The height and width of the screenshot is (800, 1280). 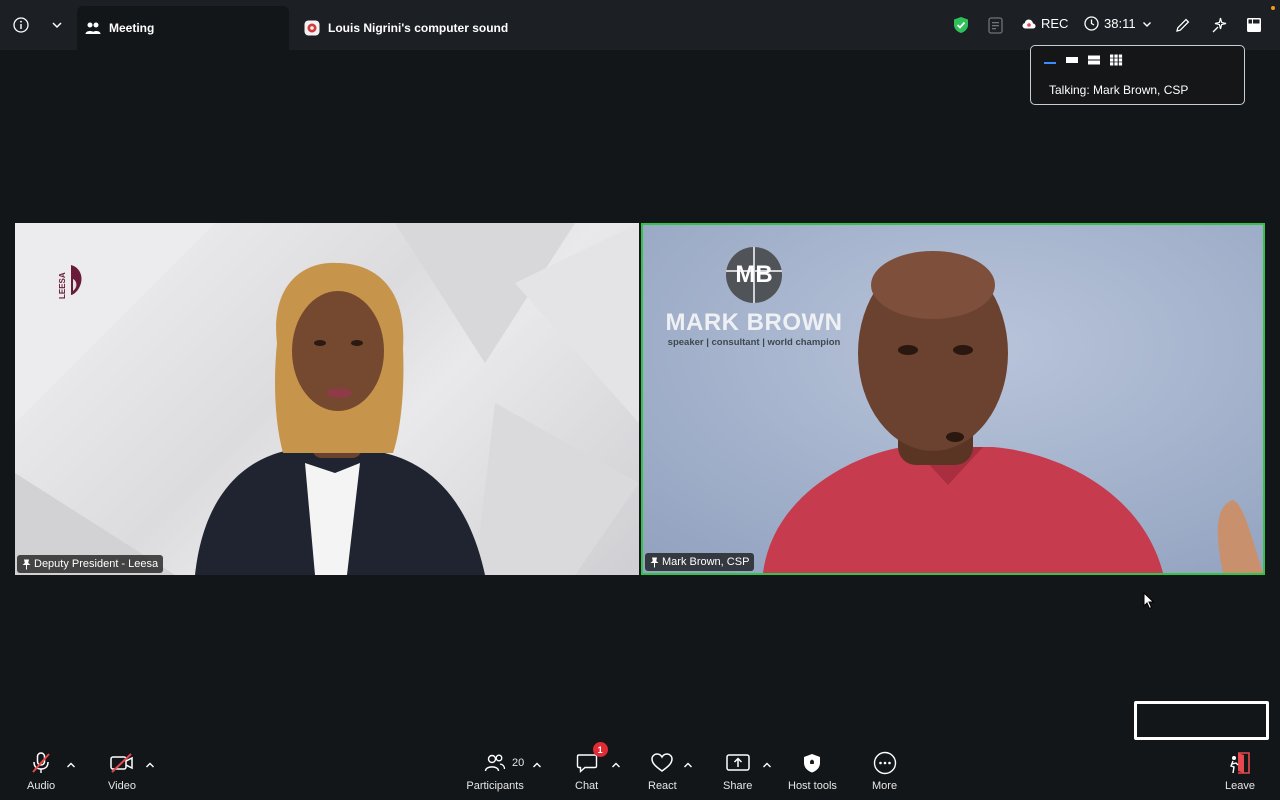 What do you see at coordinates (71, 283) in the screenshot?
I see `leesa-logo: LEESA` at bounding box center [71, 283].